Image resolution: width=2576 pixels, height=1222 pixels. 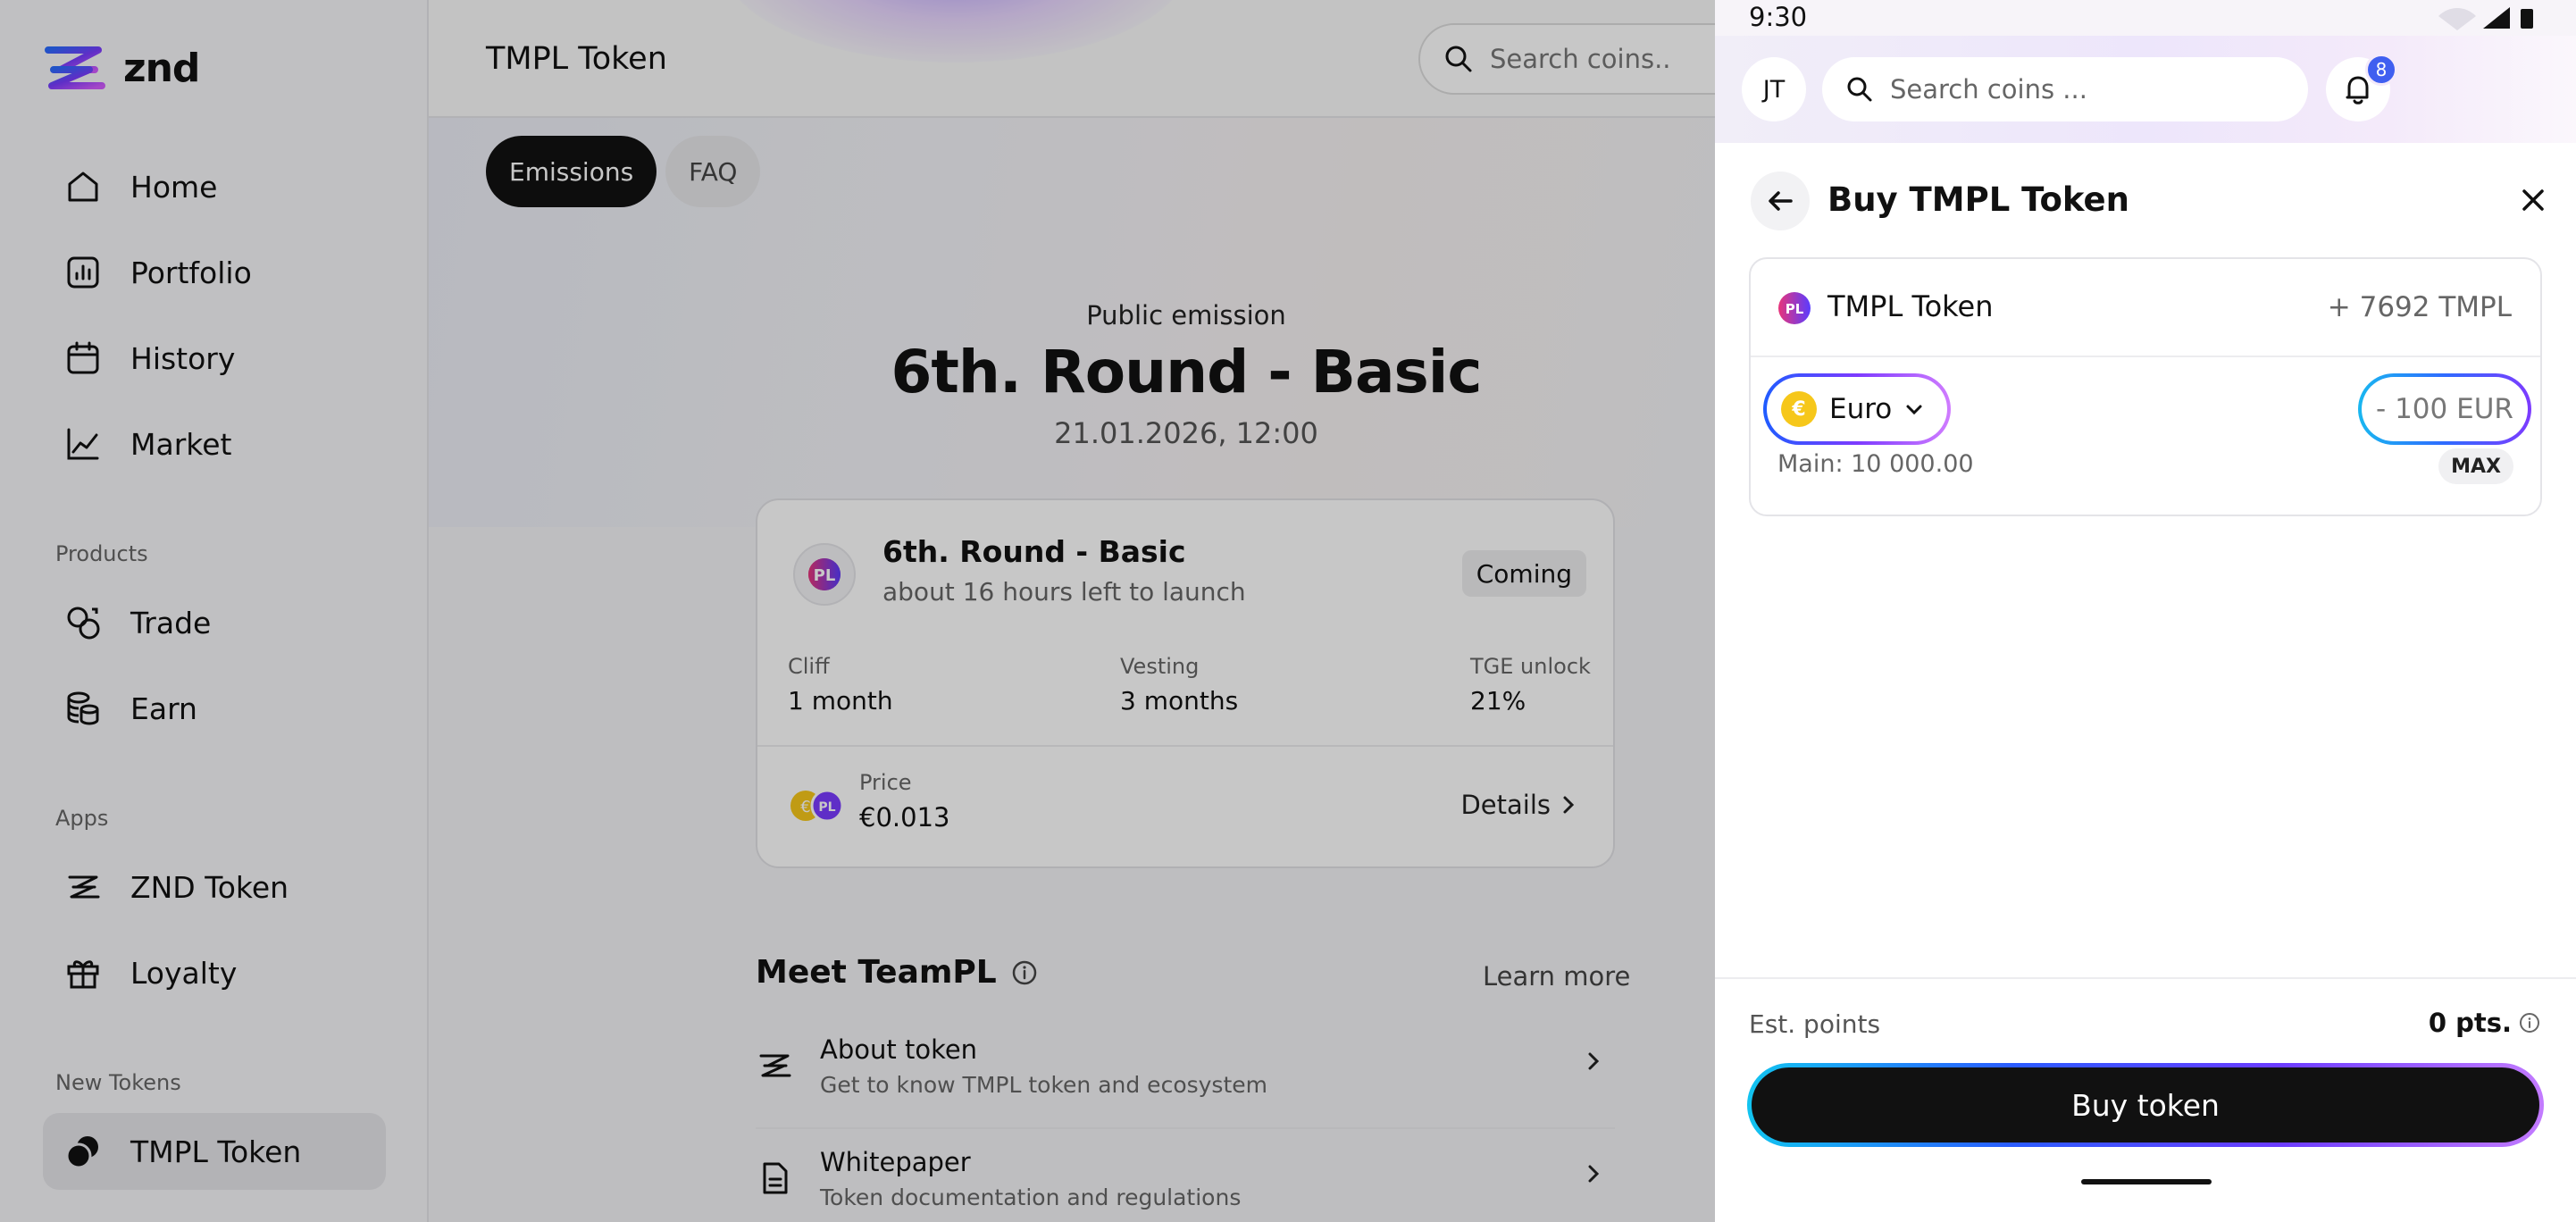 What do you see at coordinates (1779, 17) in the screenshot?
I see `status-time: 9:30` at bounding box center [1779, 17].